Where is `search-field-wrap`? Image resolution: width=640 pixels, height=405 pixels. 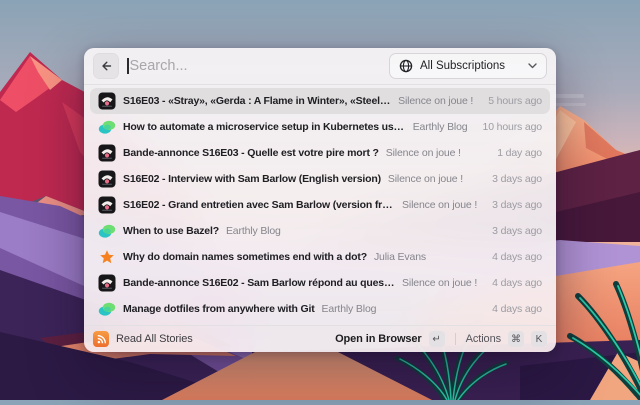 search-field-wrap is located at coordinates (254, 66).